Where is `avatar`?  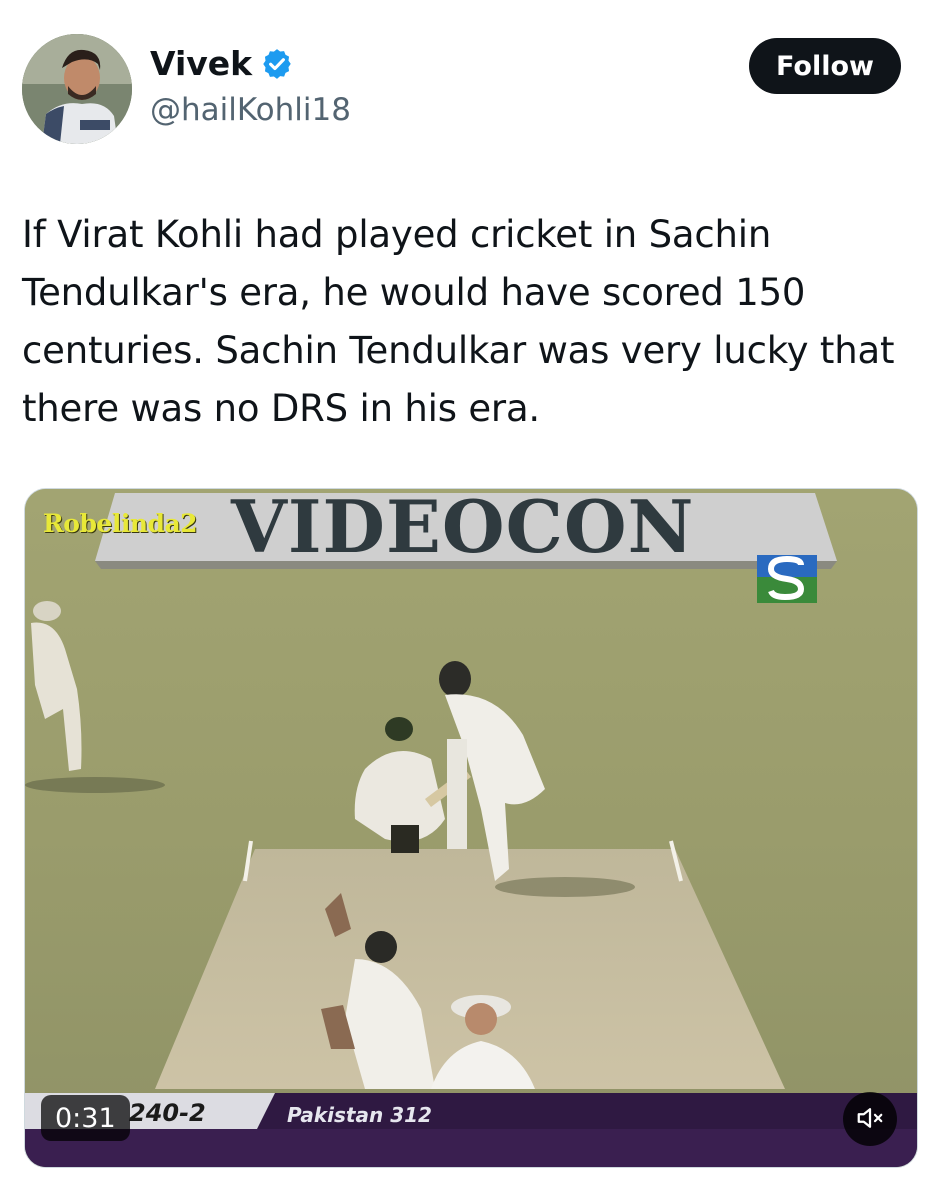 avatar is located at coordinates (77, 89).